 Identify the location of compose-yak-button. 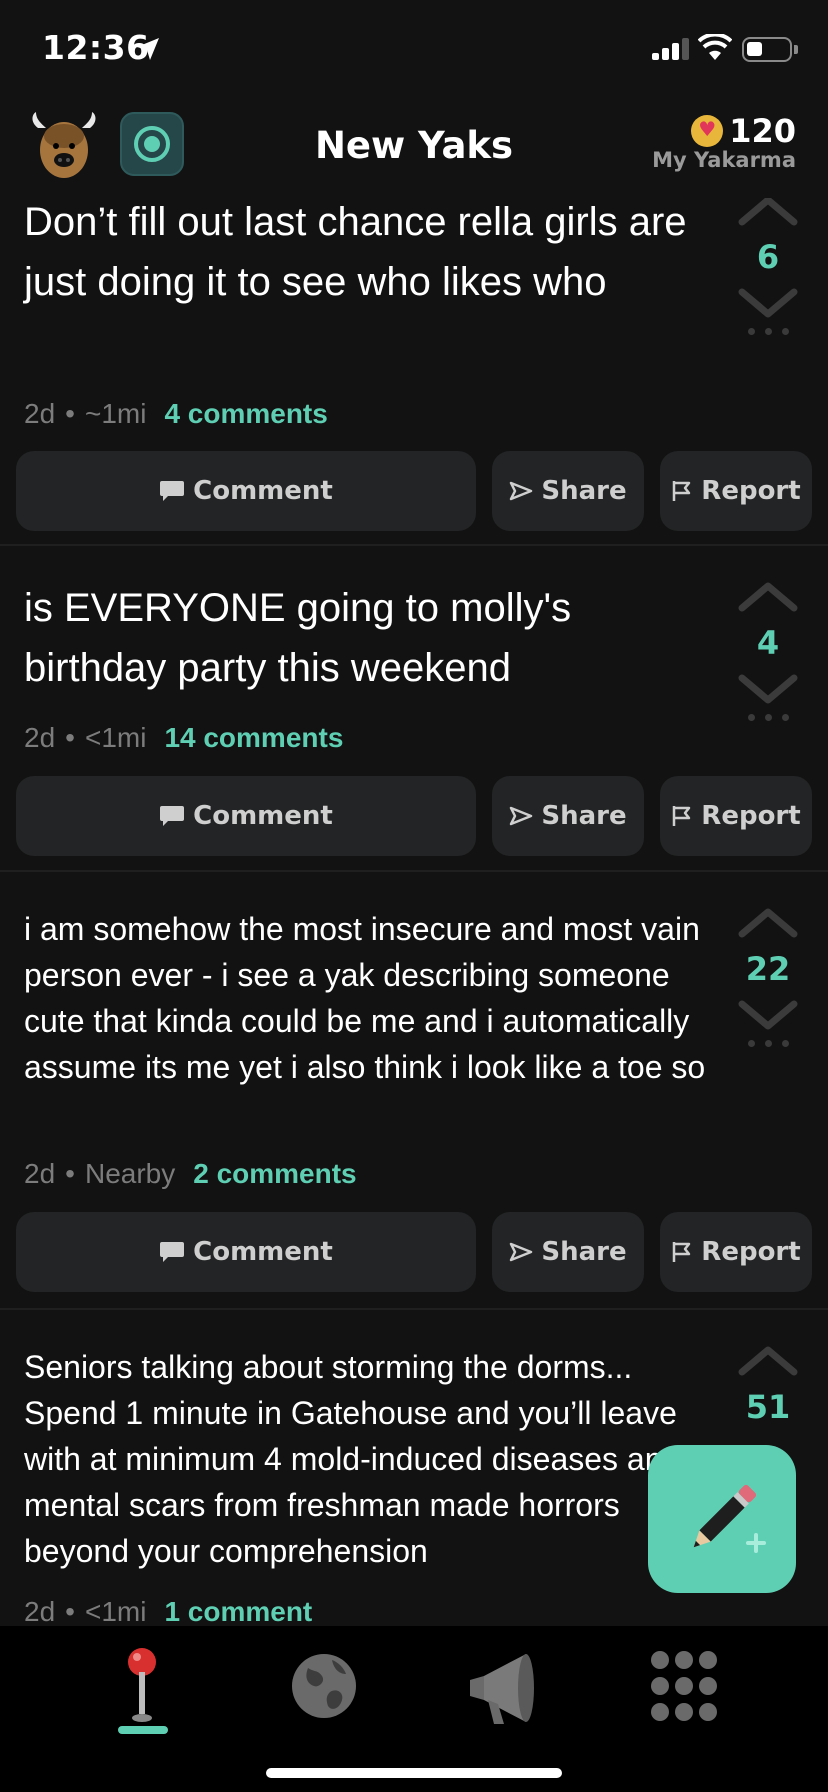
(722, 1519).